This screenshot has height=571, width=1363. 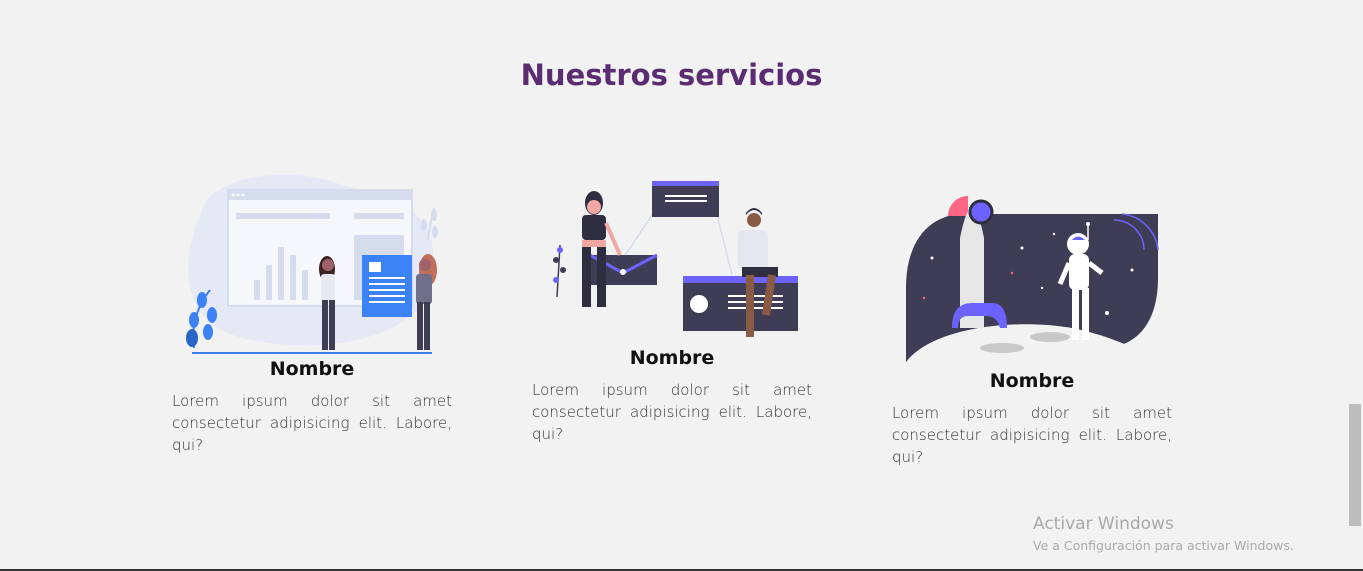 I want to click on team-dashboard-illustration, so click(x=312, y=264).